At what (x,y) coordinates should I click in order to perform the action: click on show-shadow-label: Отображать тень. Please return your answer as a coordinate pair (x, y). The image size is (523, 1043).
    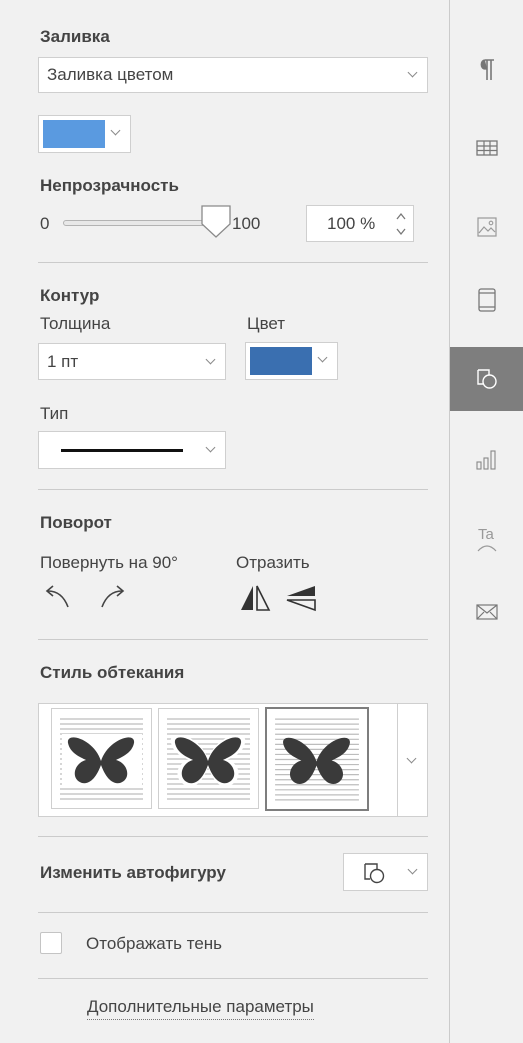
    Looking at the image, I should click on (154, 944).